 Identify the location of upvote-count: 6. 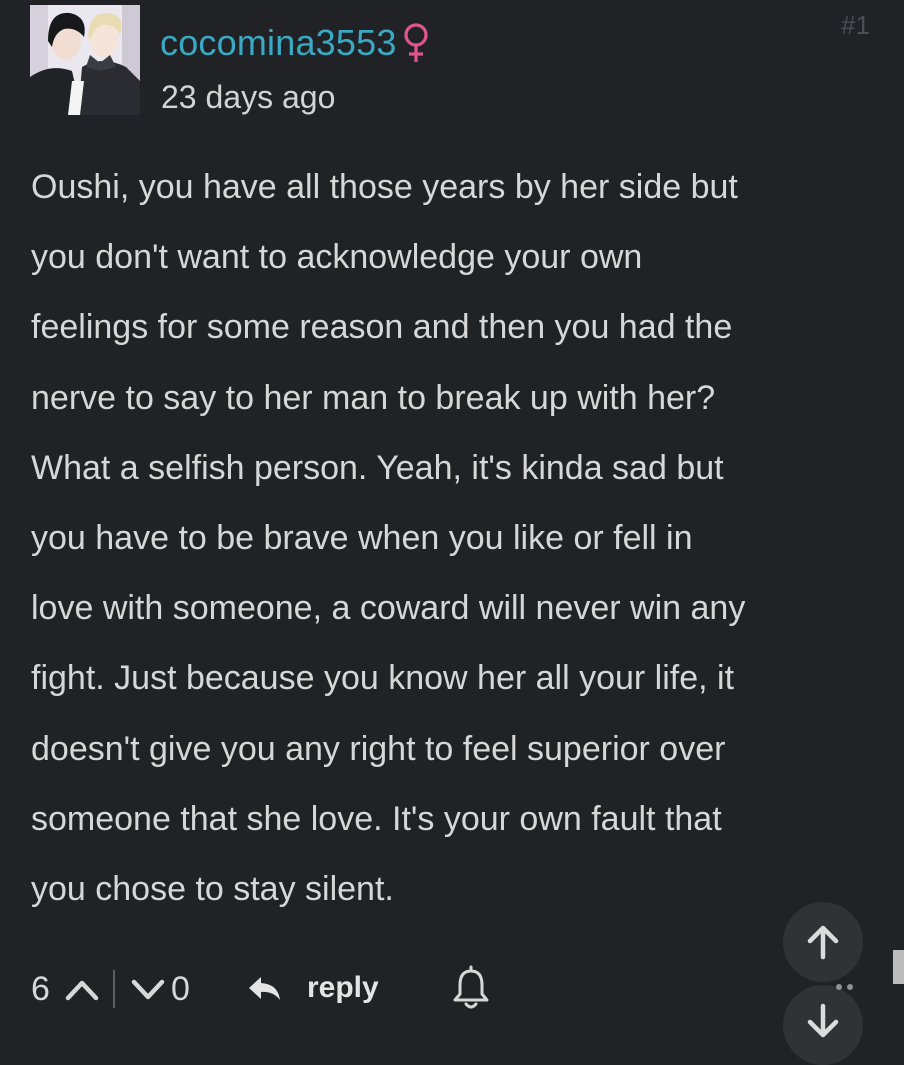
(40, 989).